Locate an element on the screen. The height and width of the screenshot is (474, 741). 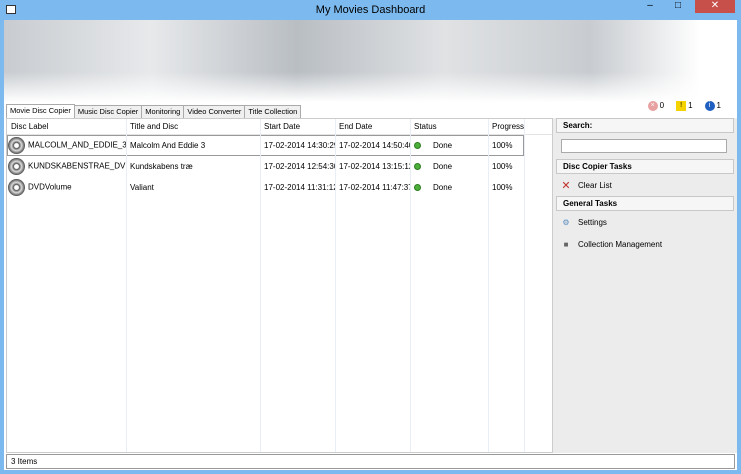
status-bar: 3 Items is located at coordinates (370, 461).